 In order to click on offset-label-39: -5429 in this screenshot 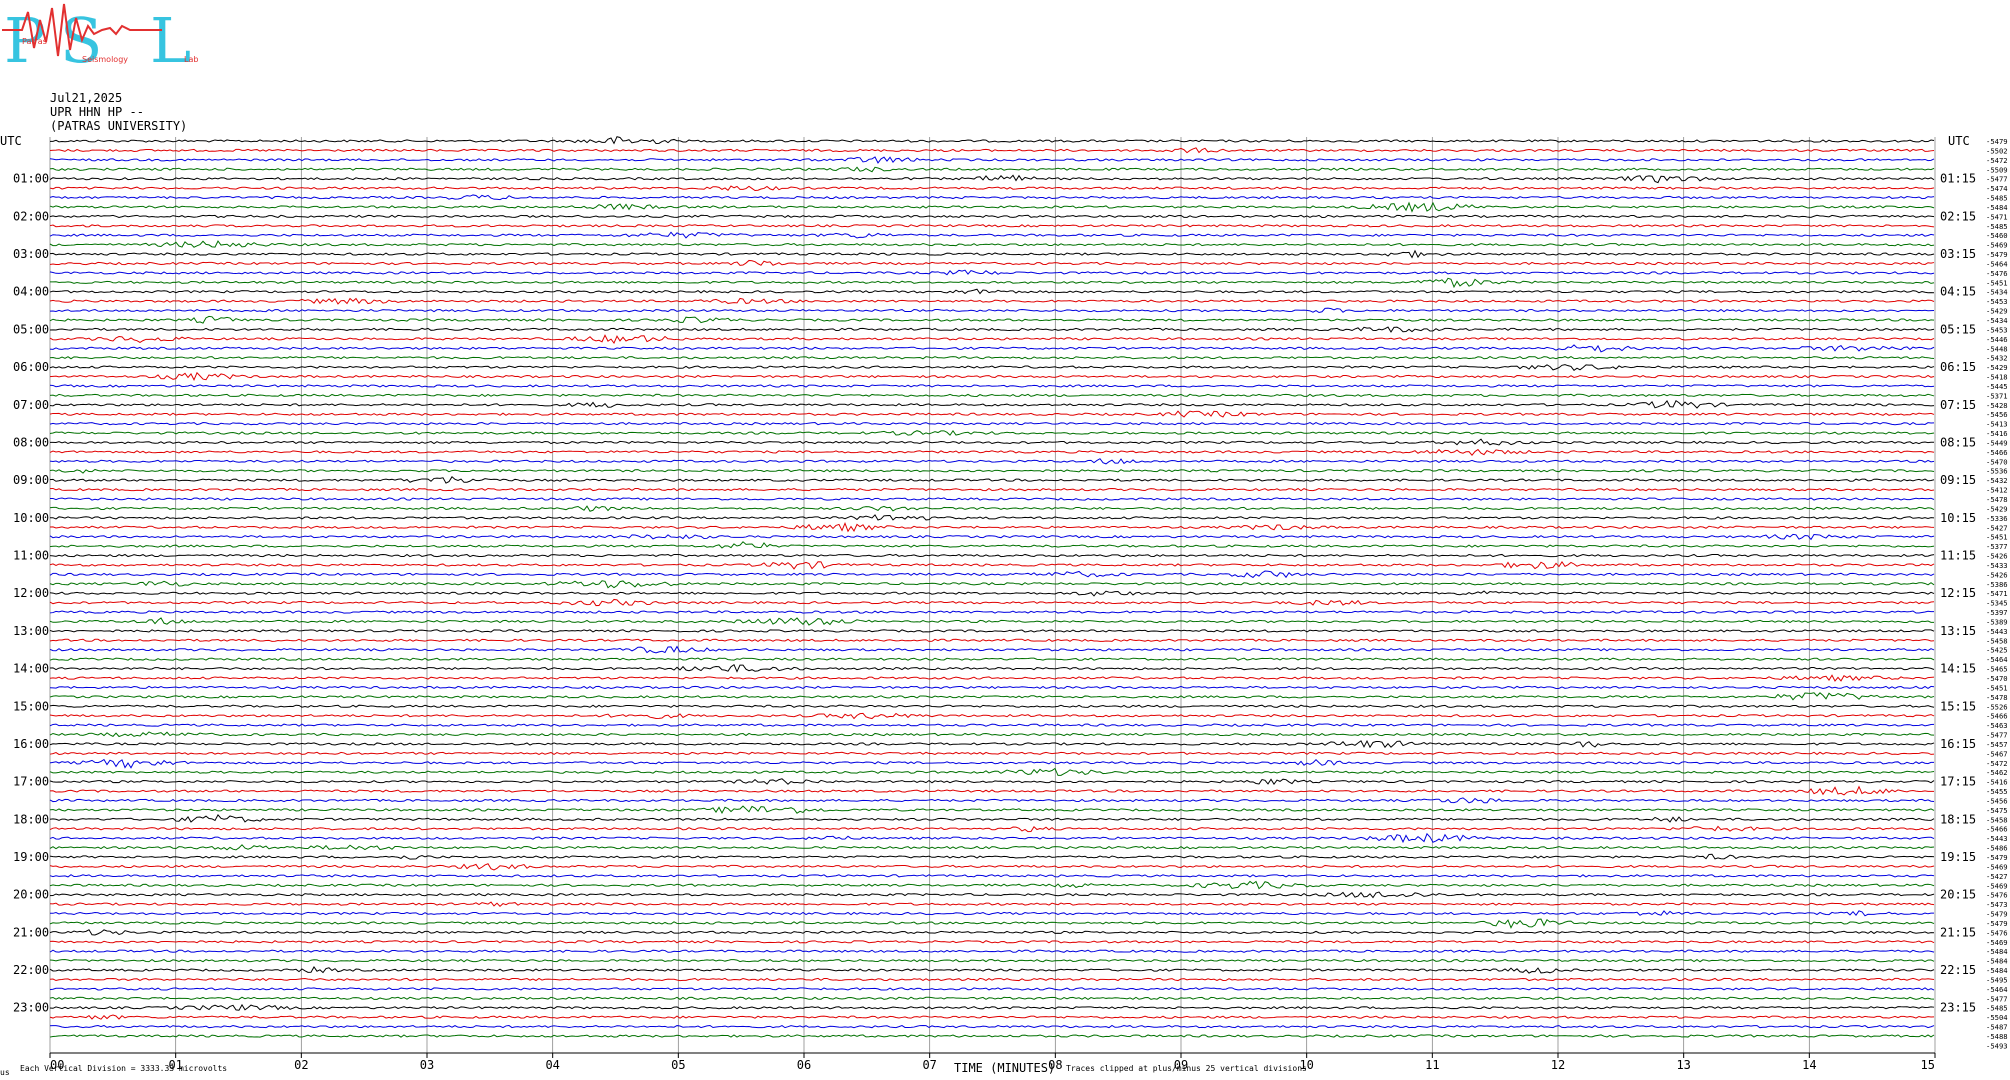, I will do `click(1997, 508)`.